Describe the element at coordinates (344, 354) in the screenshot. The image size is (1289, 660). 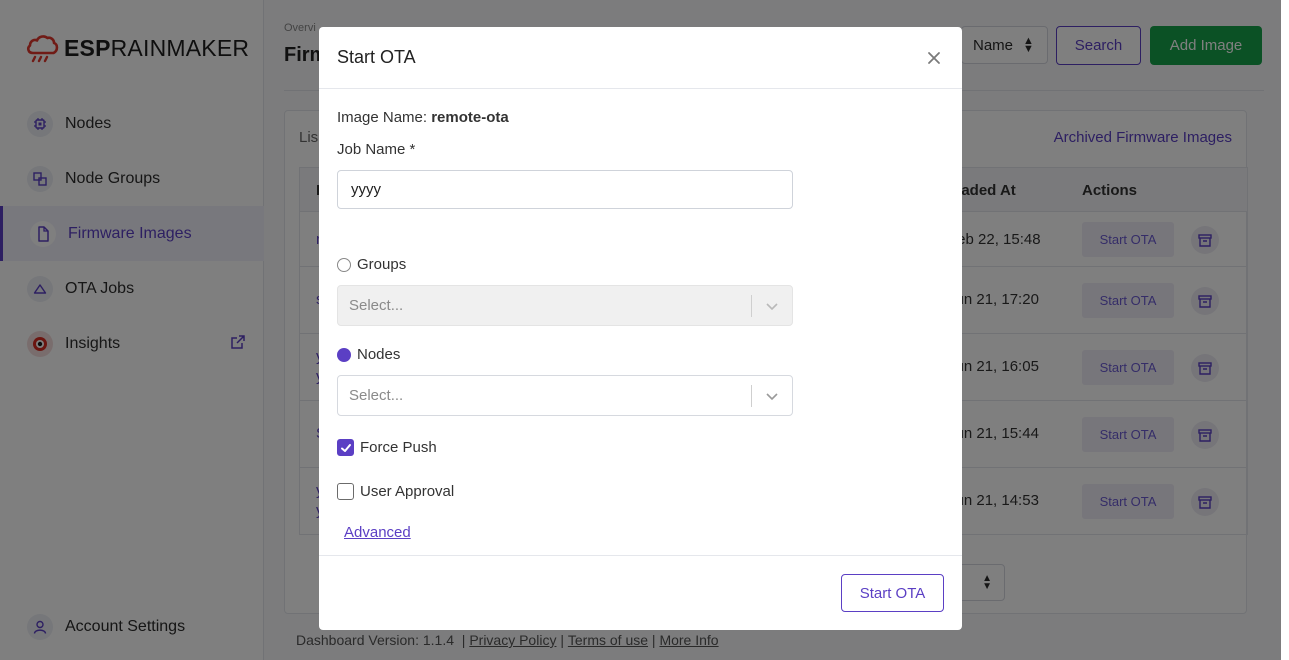
I see `nodes-radio` at that location.